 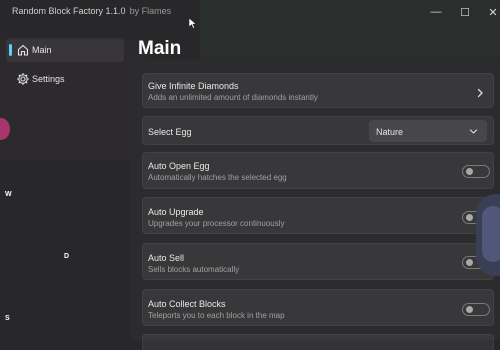 I want to click on auto-open-egg-toggle, so click(x=476, y=171).